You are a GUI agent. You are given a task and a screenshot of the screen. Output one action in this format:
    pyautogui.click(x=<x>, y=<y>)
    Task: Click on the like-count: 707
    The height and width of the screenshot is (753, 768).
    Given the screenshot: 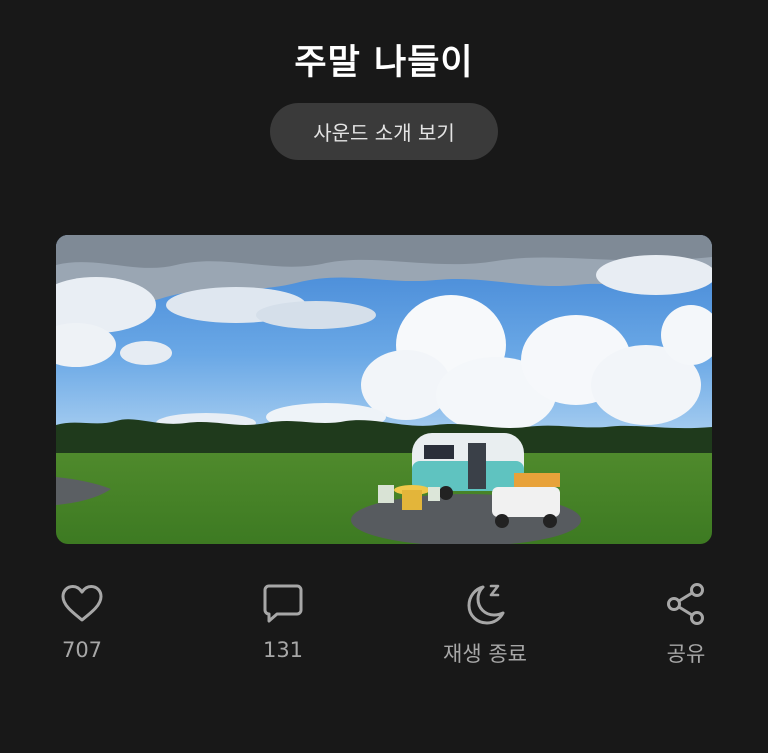 What is the action you would take?
    pyautogui.click(x=82, y=650)
    